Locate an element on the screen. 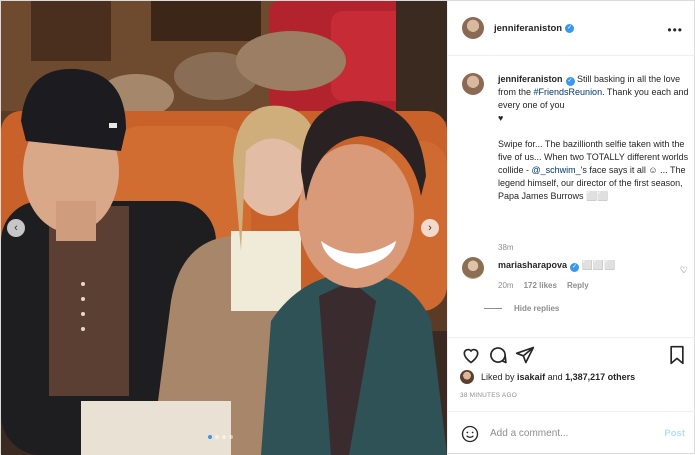 The height and width of the screenshot is (455, 695). hashtag-link: #FriendsReunion is located at coordinates (568, 92).